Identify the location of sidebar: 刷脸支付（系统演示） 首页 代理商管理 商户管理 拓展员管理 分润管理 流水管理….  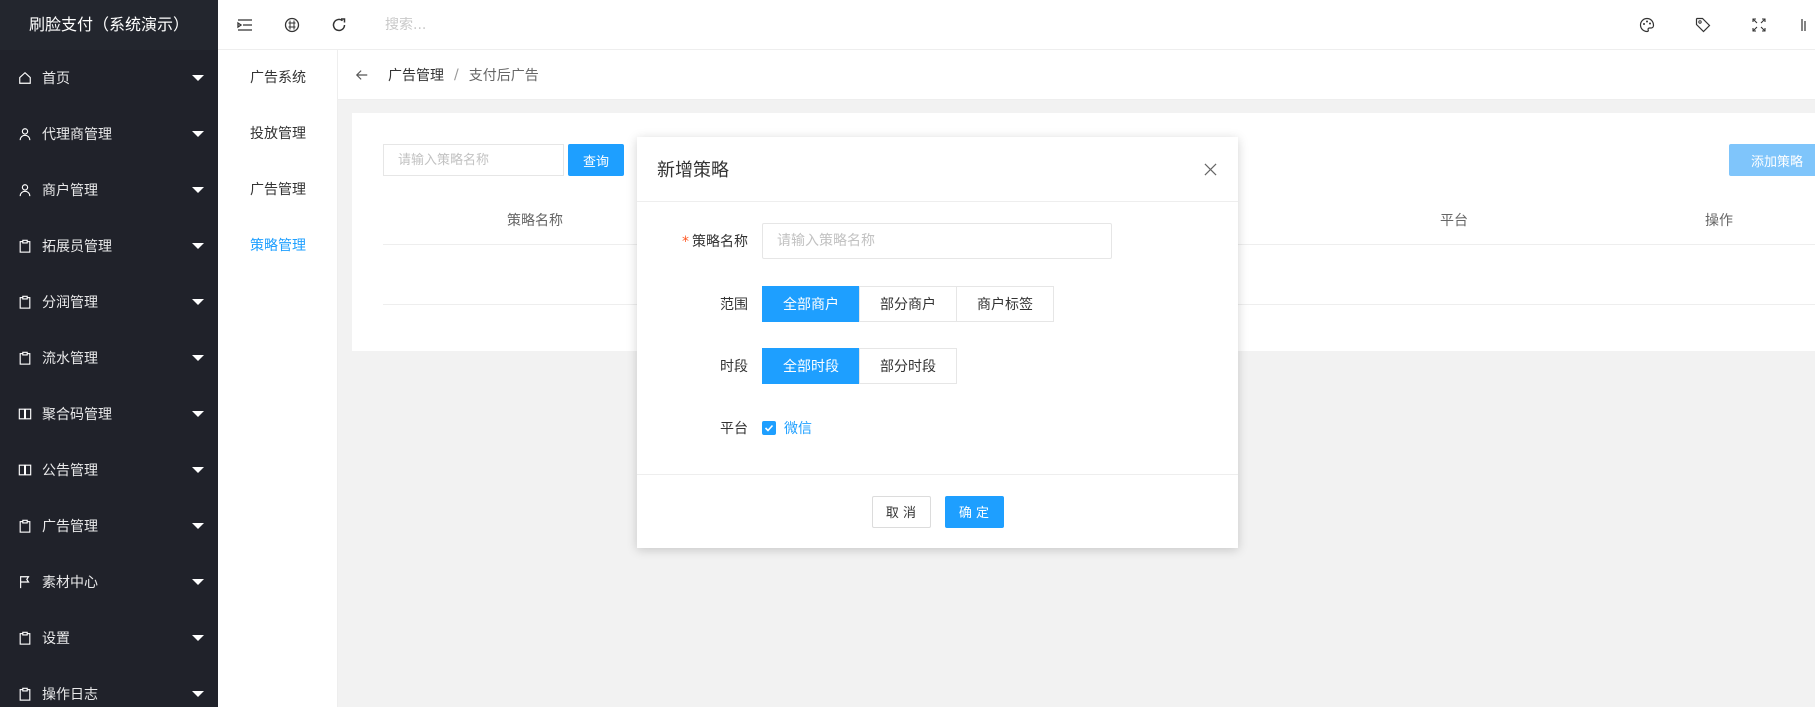
(109, 353).